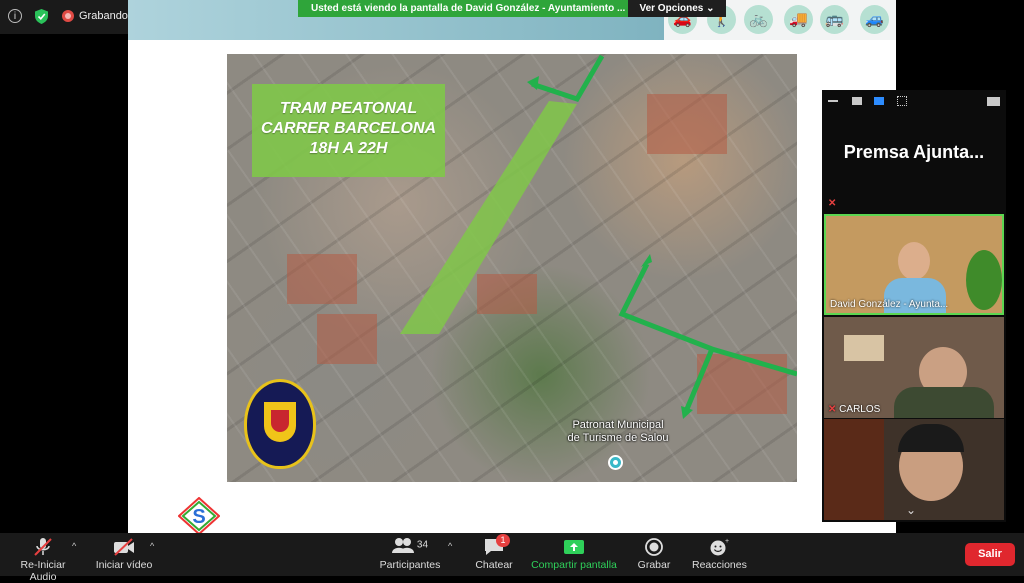  Describe the element at coordinates (615, 462) in the screenshot. I see `map-pin-icon` at that location.